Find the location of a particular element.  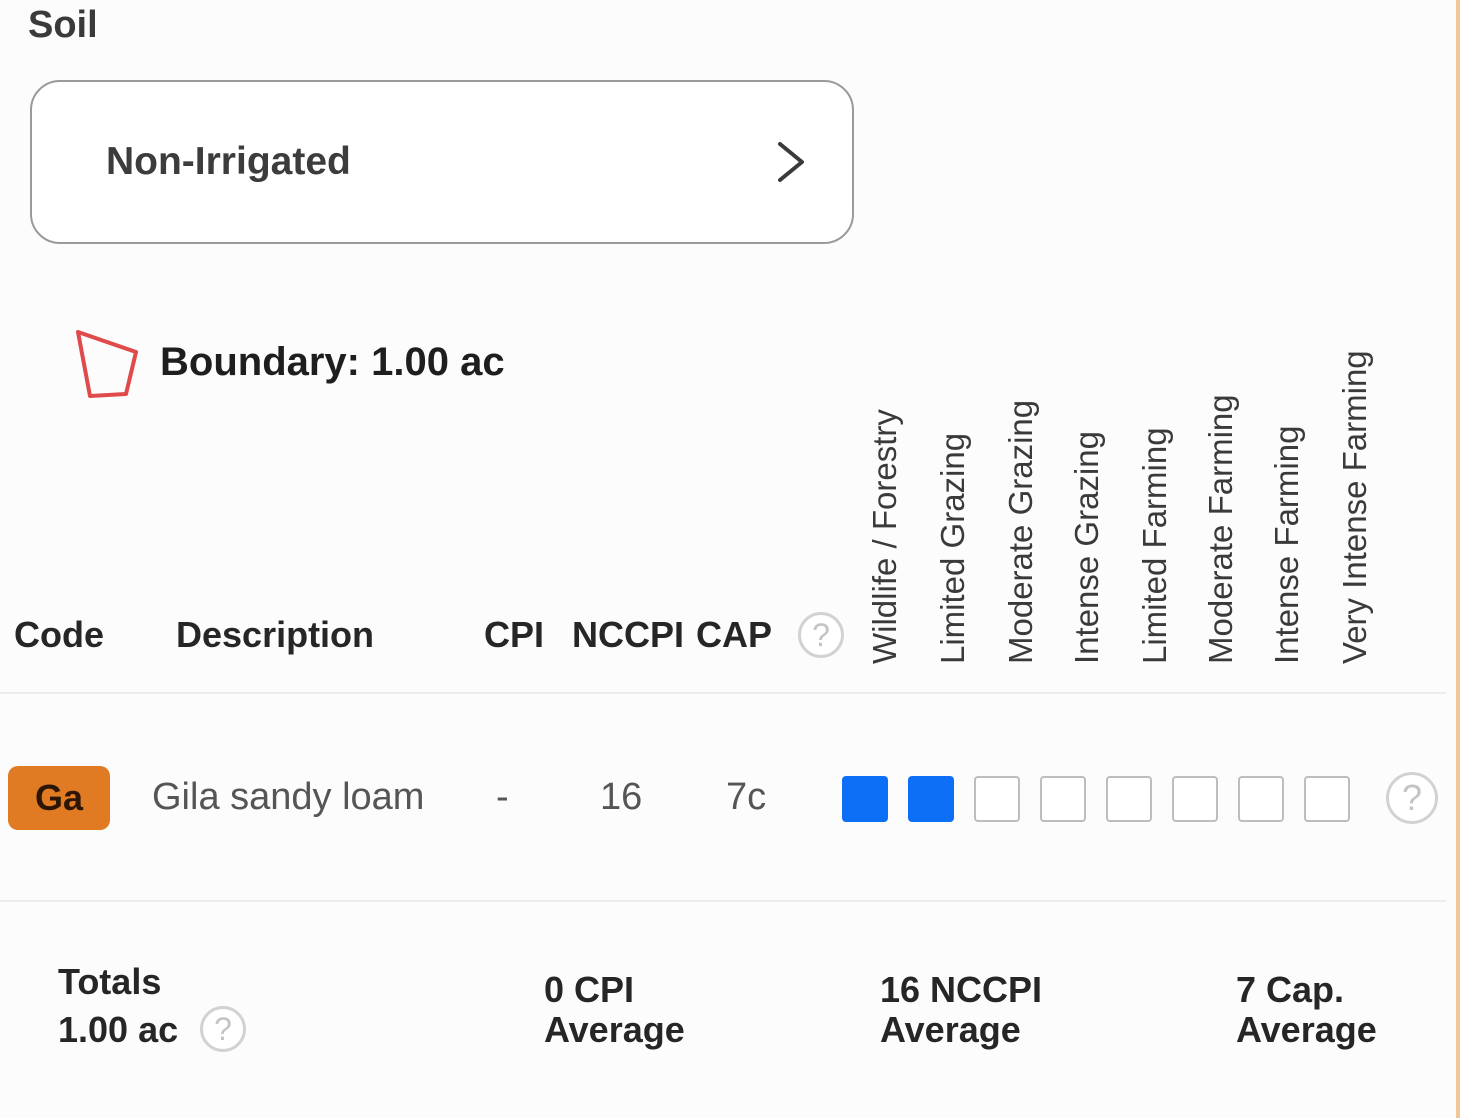

capability-square-very-intense-farming is located at coordinates (1327, 799).